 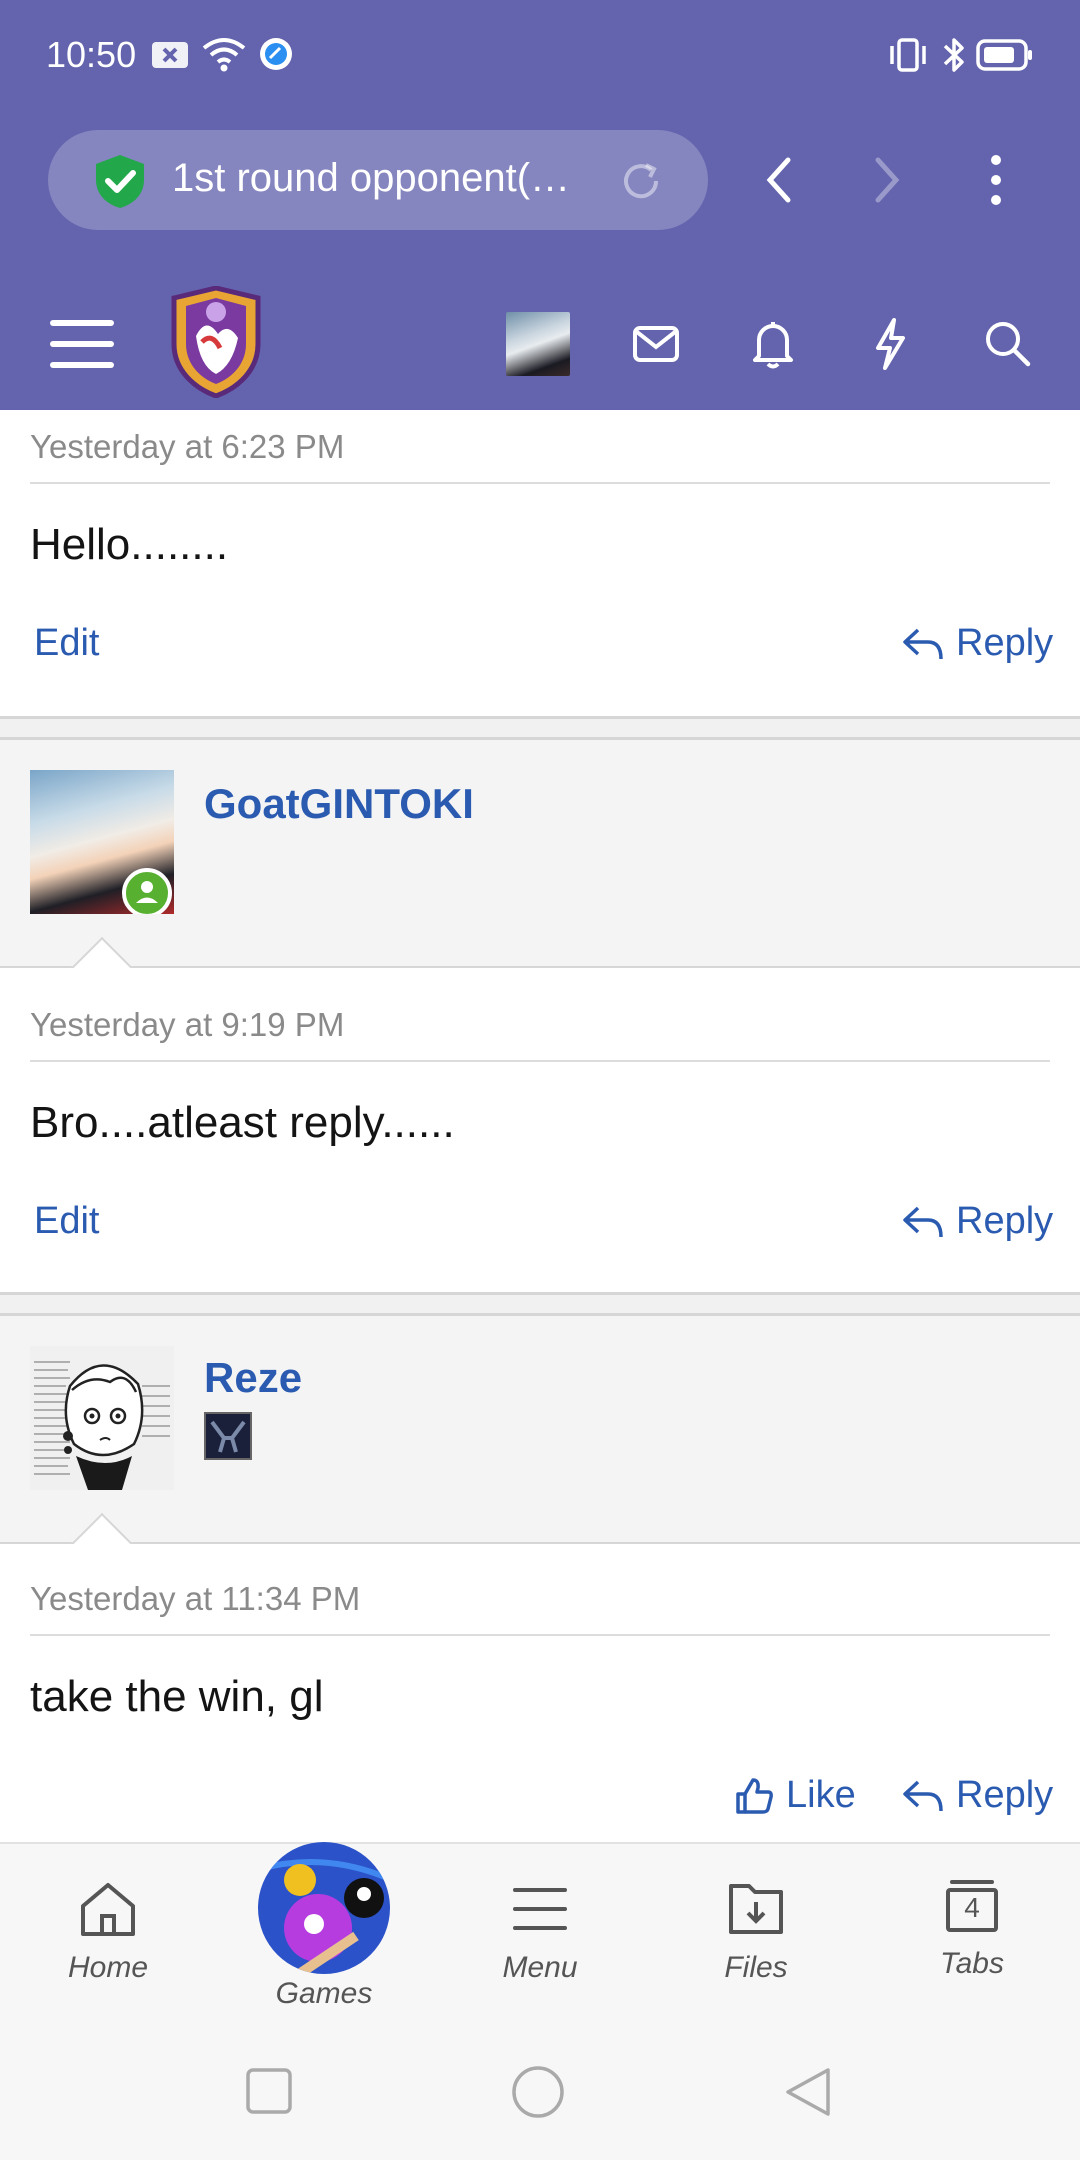 I want to click on status-time: 10:50, so click(x=91, y=54).